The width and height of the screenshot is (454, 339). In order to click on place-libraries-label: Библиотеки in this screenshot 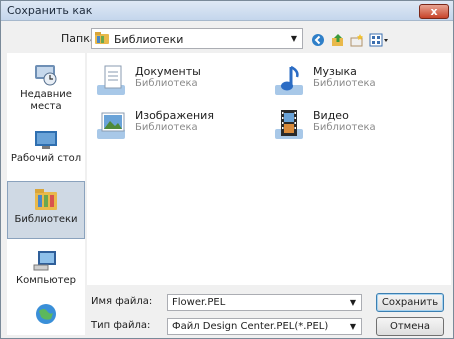, I will do `click(46, 219)`.